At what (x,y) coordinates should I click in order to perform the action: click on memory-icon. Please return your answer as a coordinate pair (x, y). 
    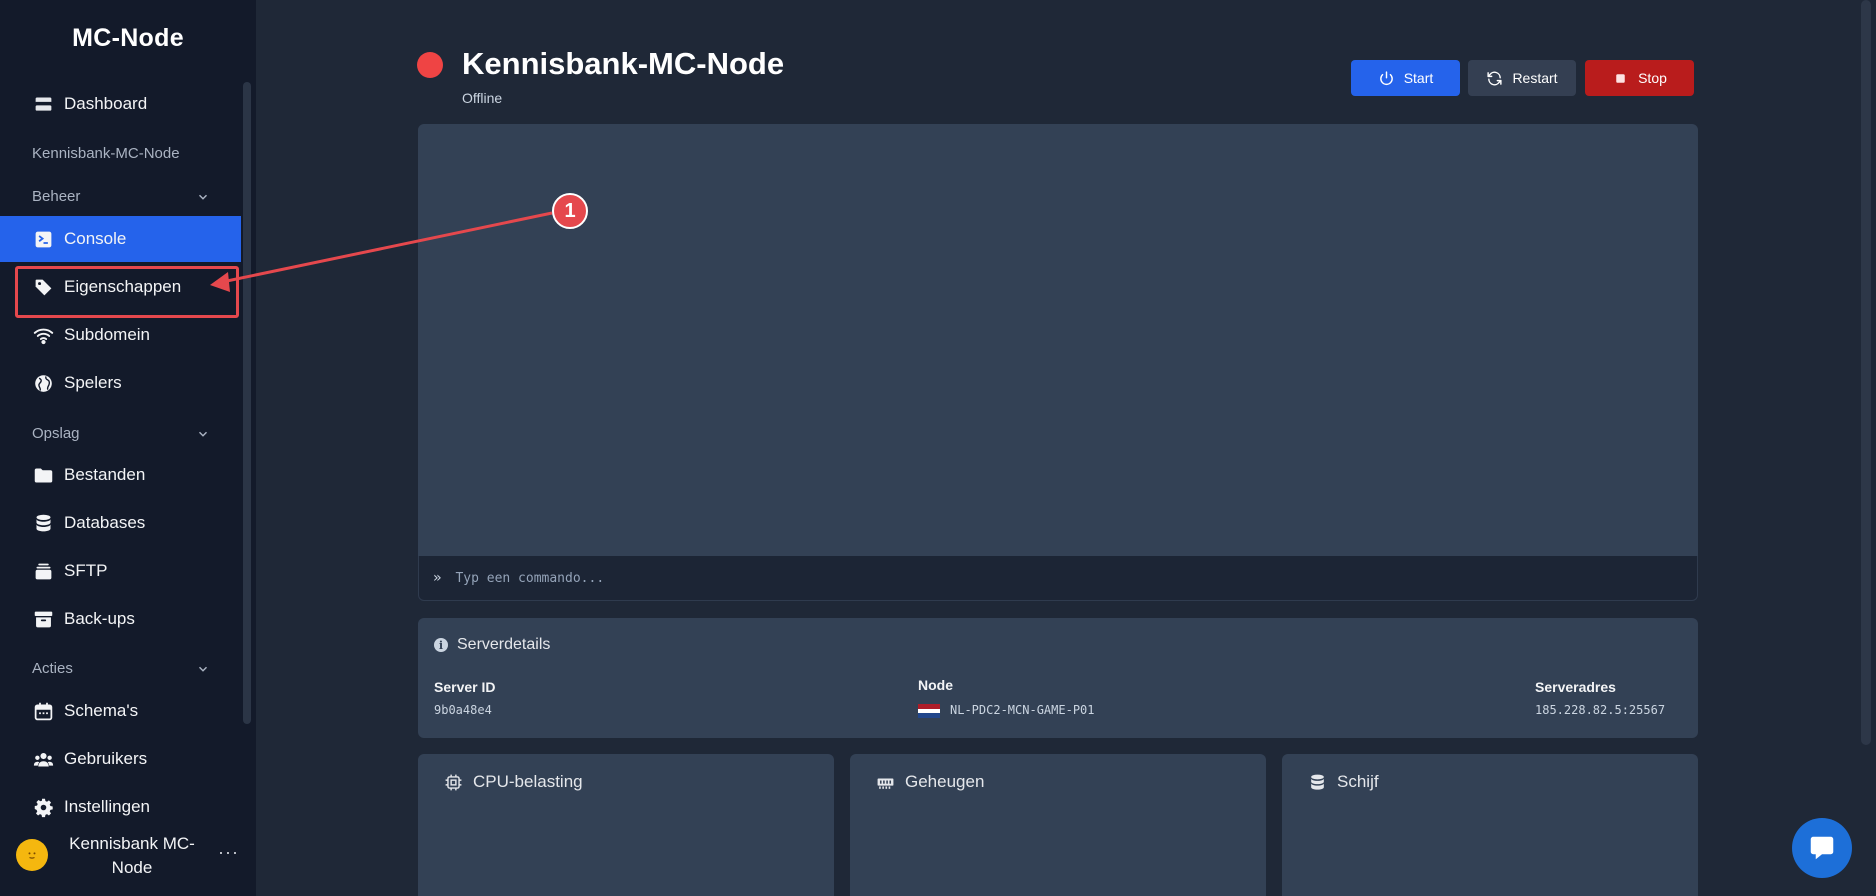
    Looking at the image, I should click on (885, 783).